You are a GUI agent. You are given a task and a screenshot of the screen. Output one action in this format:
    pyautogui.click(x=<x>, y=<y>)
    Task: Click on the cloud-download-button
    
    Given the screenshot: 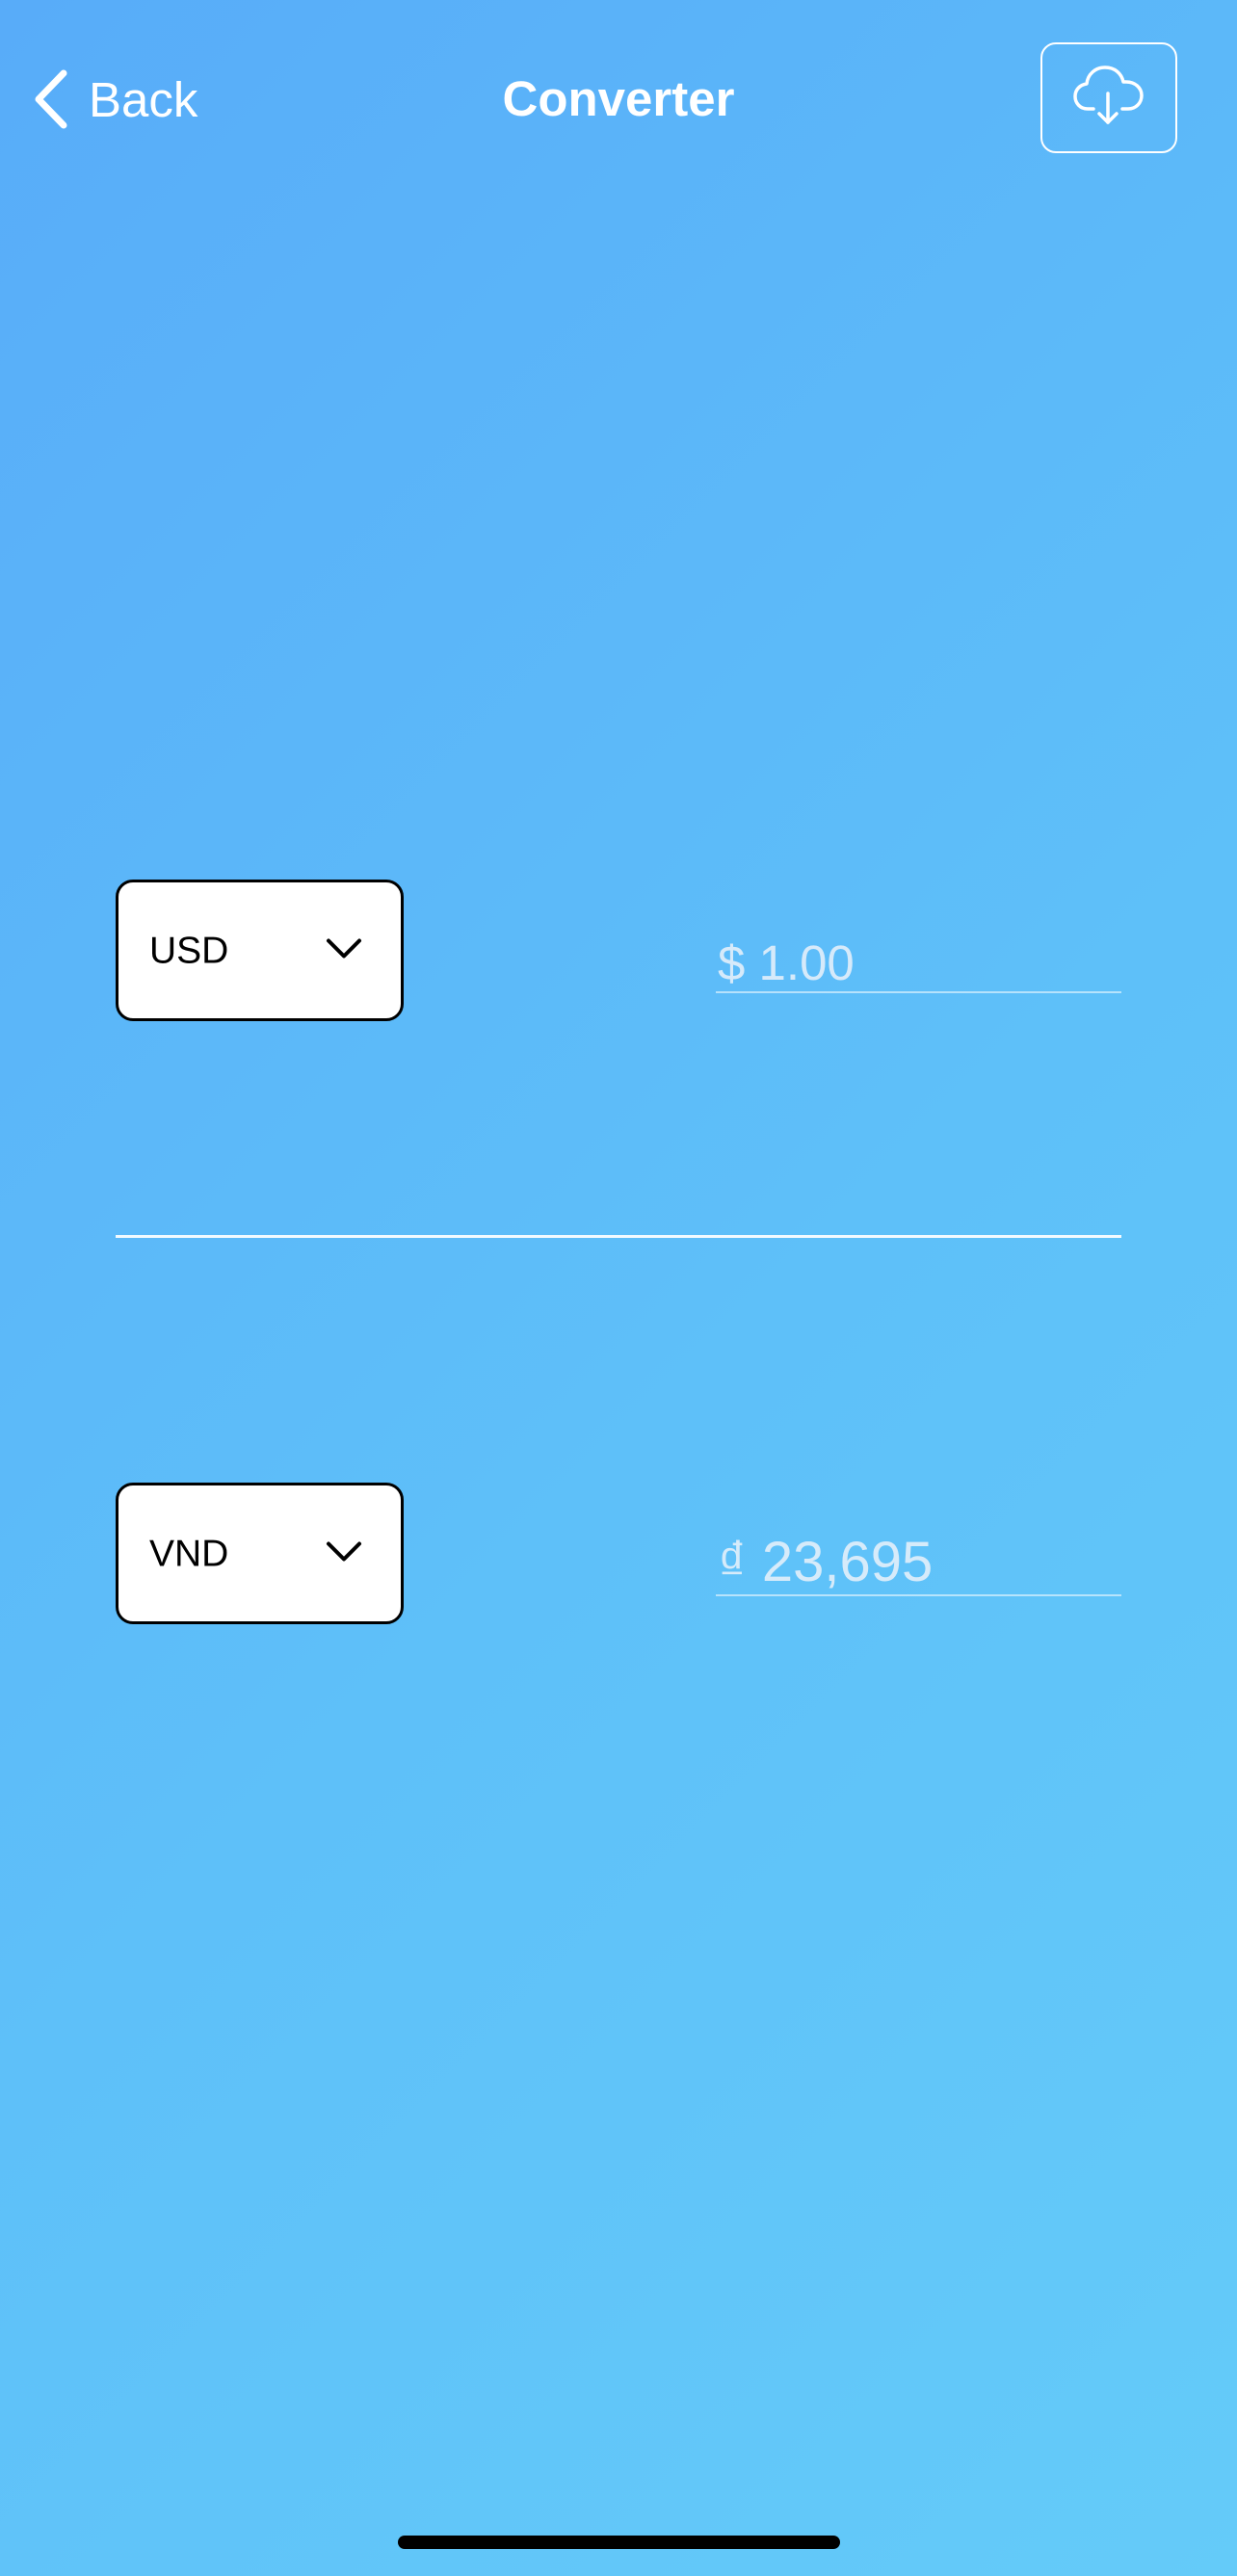 What is the action you would take?
    pyautogui.click(x=1108, y=97)
    